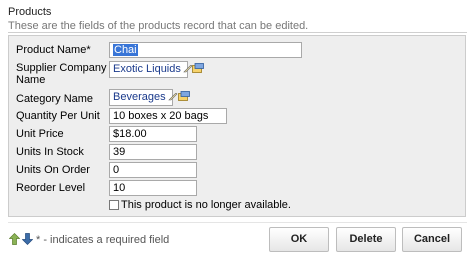  What do you see at coordinates (147, 69) in the screenshot?
I see `supplier-value: Exotic Liquids` at bounding box center [147, 69].